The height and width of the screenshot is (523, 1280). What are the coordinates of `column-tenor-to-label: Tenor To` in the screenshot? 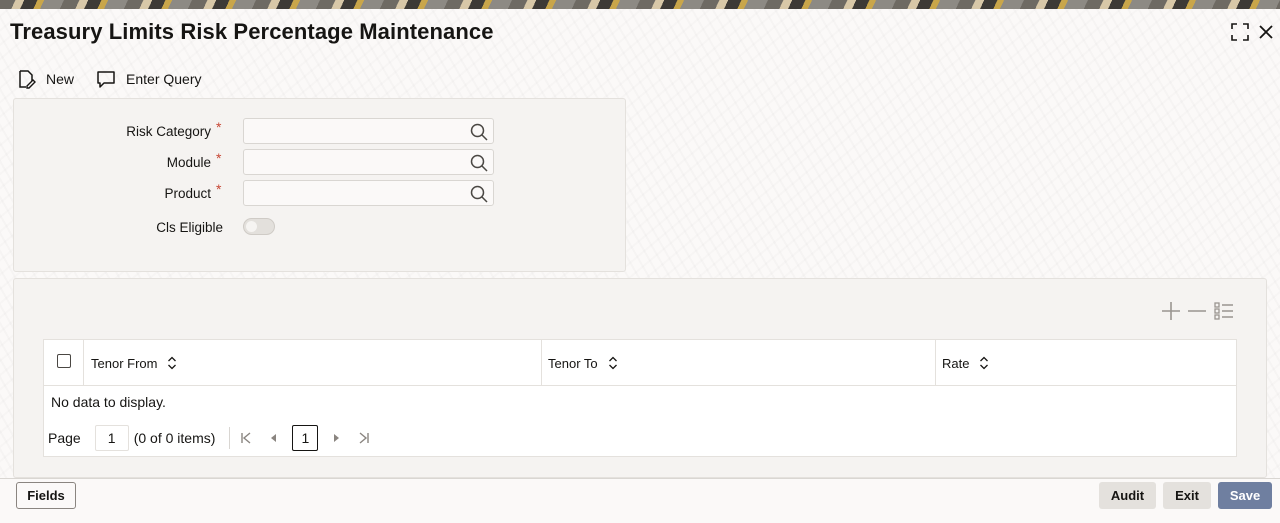 It's located at (573, 363).